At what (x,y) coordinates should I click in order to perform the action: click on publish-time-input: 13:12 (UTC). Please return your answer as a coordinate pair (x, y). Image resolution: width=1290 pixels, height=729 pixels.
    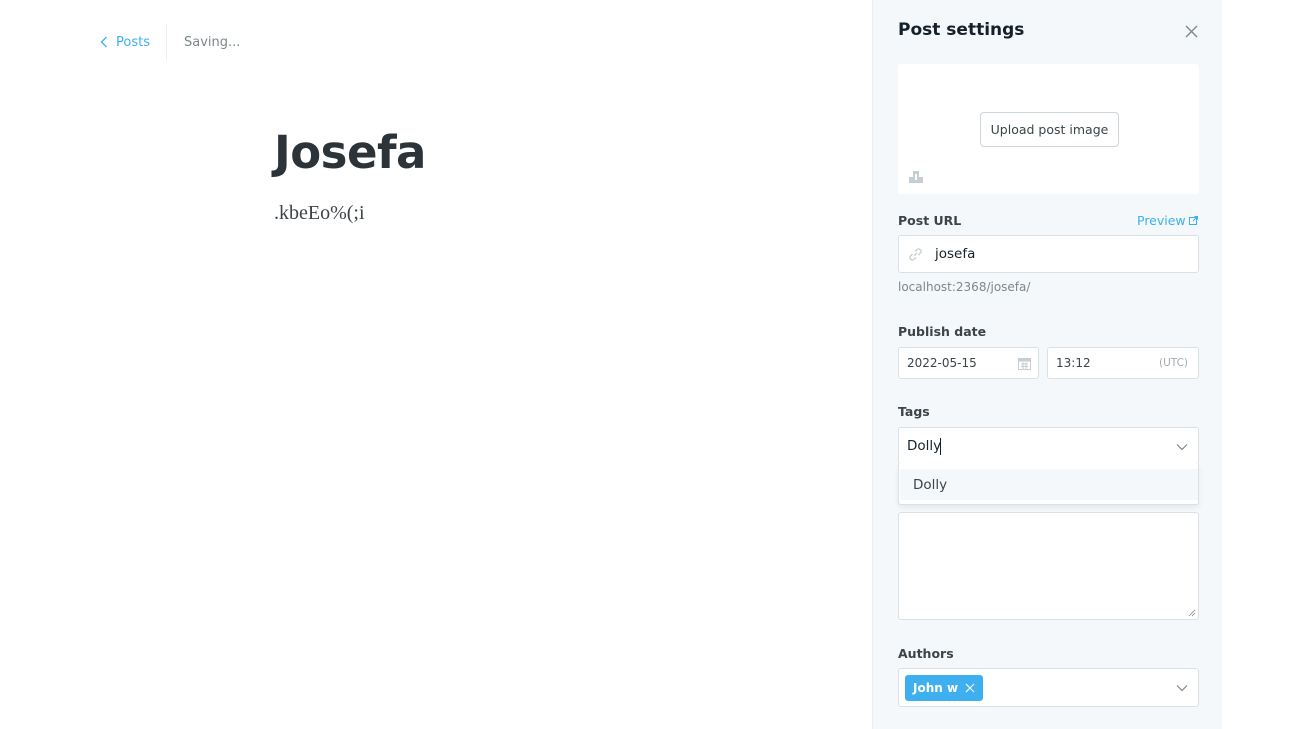
    Looking at the image, I should click on (1123, 363).